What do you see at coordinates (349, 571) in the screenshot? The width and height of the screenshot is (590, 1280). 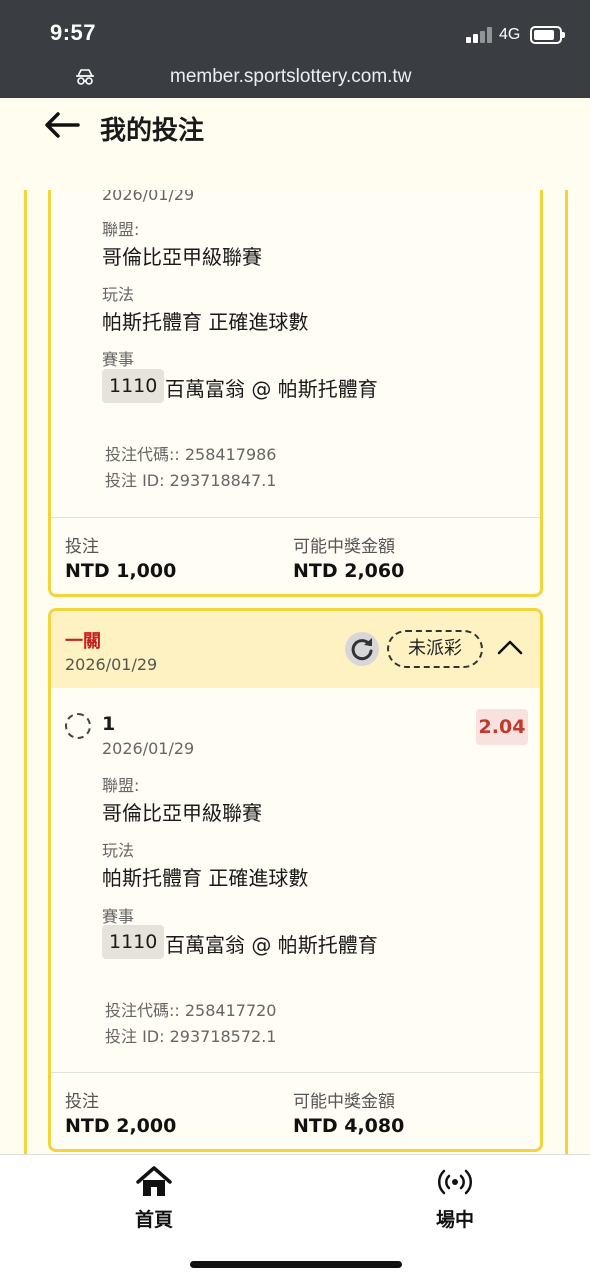 I see `payout-value: NTD 2,060` at bounding box center [349, 571].